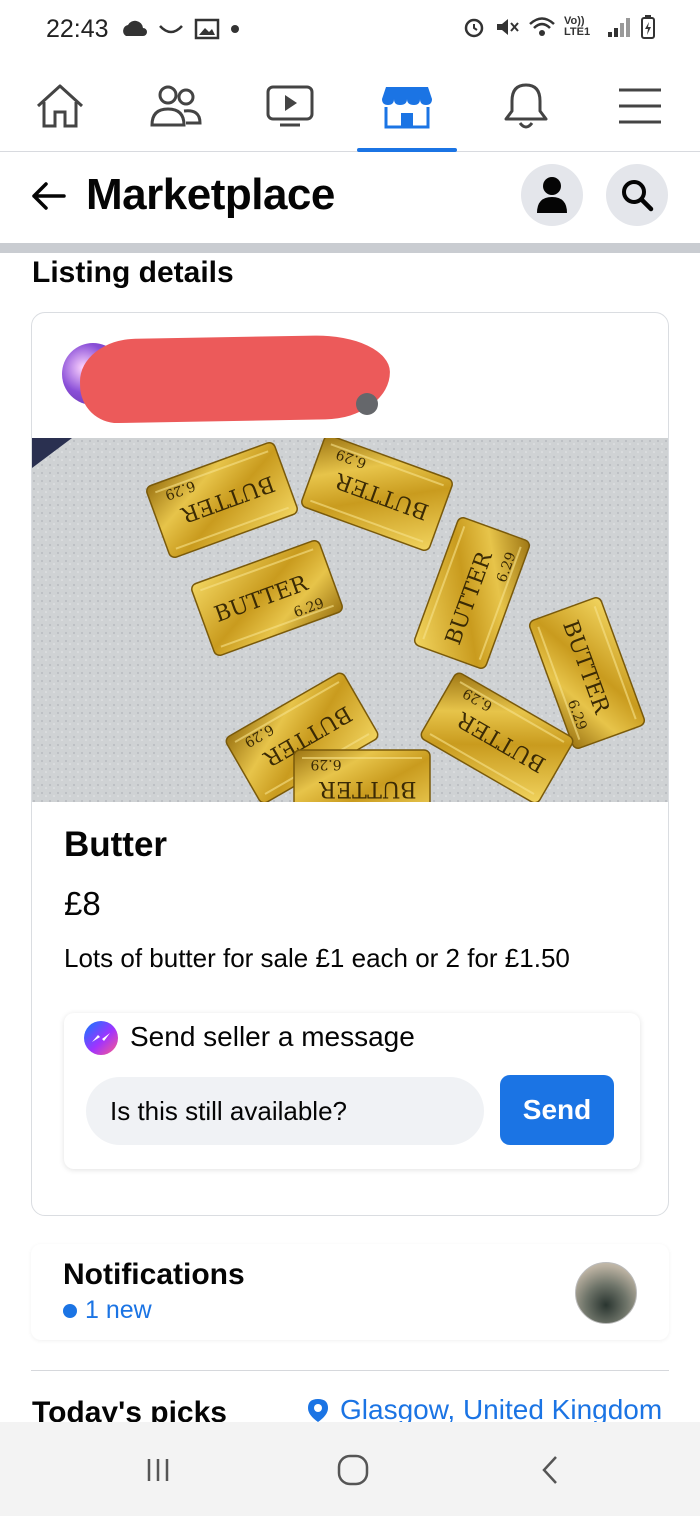  Describe the element at coordinates (118, 1310) in the screenshot. I see `new-count: 1 new` at that location.